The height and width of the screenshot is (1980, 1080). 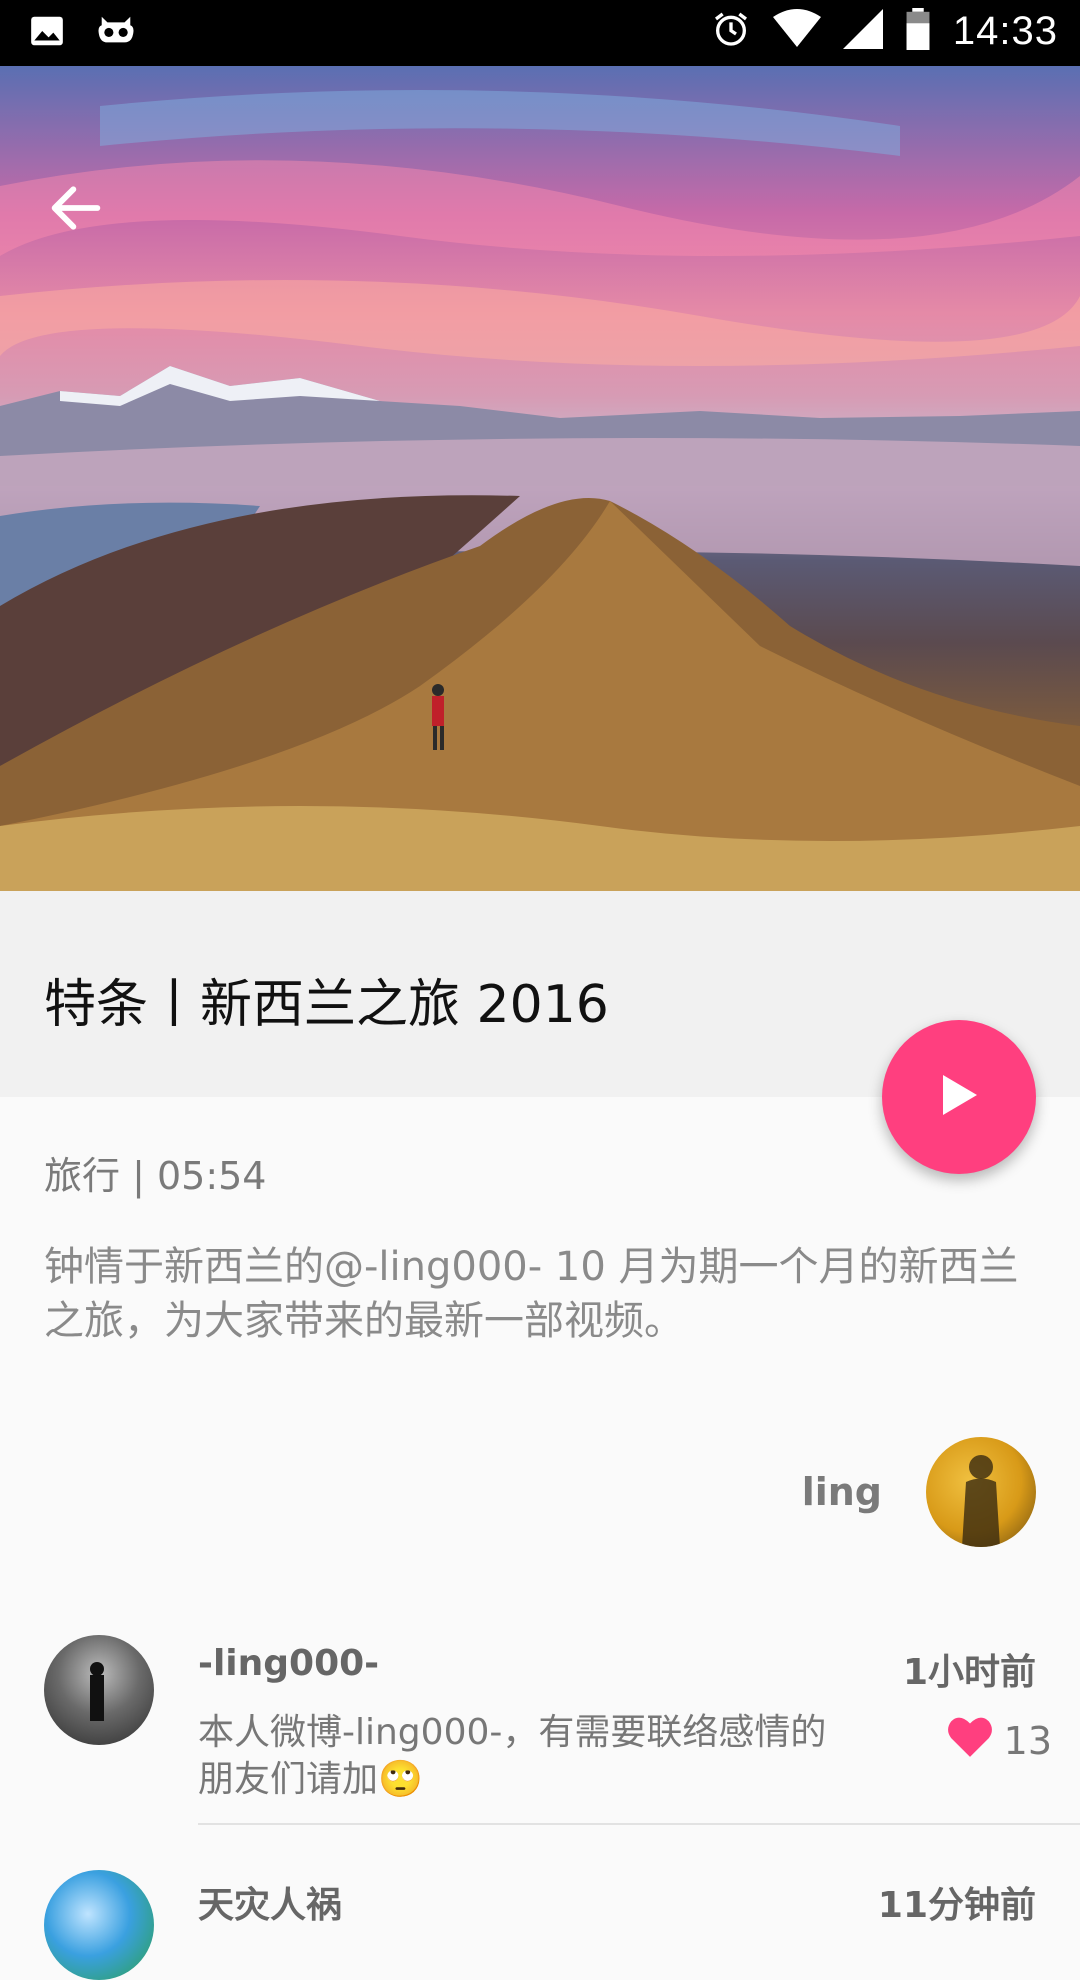 What do you see at coordinates (639, 1824) in the screenshot?
I see `comment-divider` at bounding box center [639, 1824].